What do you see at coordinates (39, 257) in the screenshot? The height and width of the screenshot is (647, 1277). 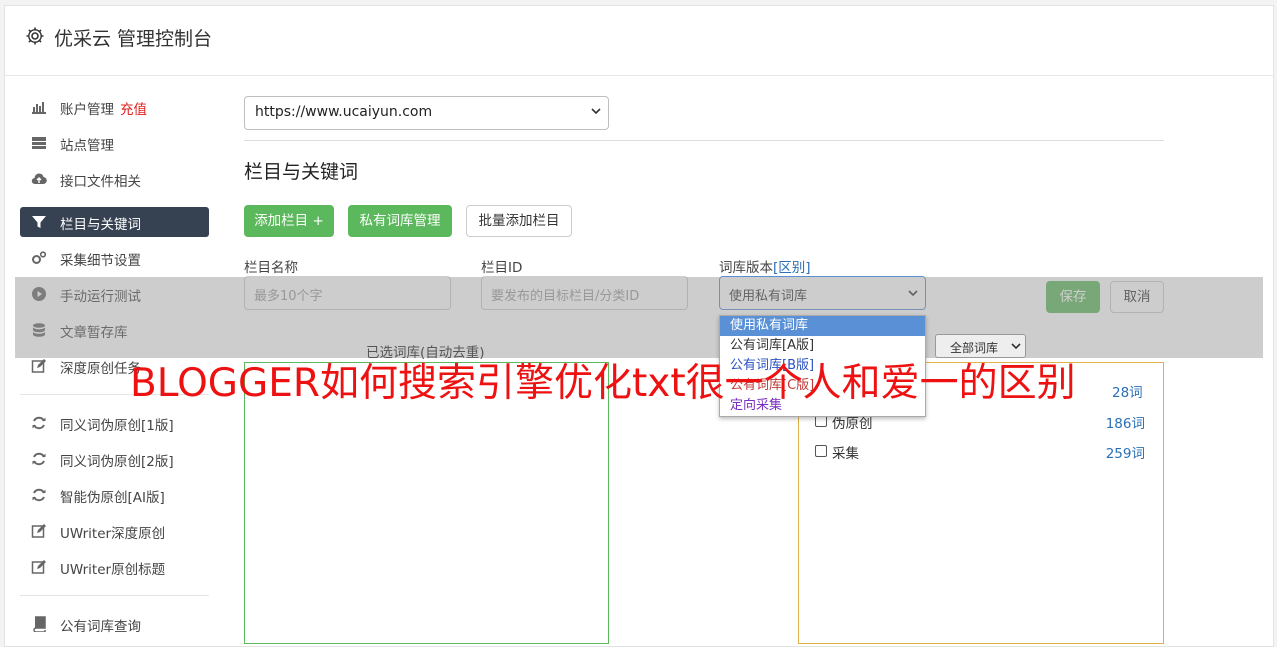 I see `gears-icon` at bounding box center [39, 257].